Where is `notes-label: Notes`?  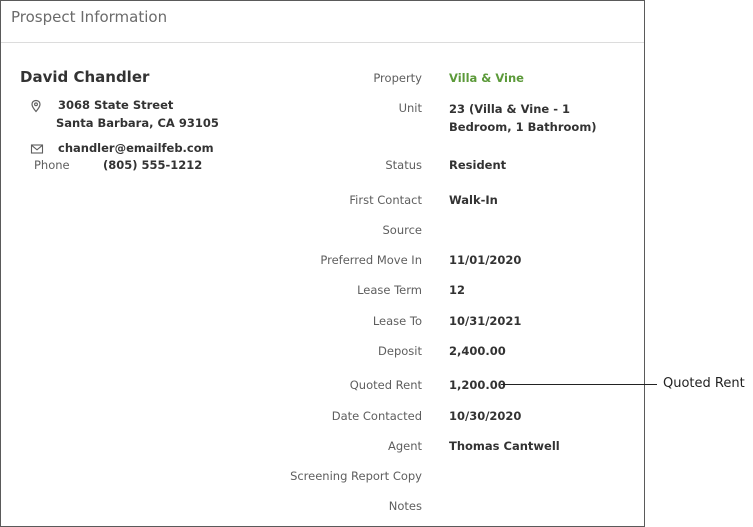
notes-label: Notes is located at coordinates (405, 506).